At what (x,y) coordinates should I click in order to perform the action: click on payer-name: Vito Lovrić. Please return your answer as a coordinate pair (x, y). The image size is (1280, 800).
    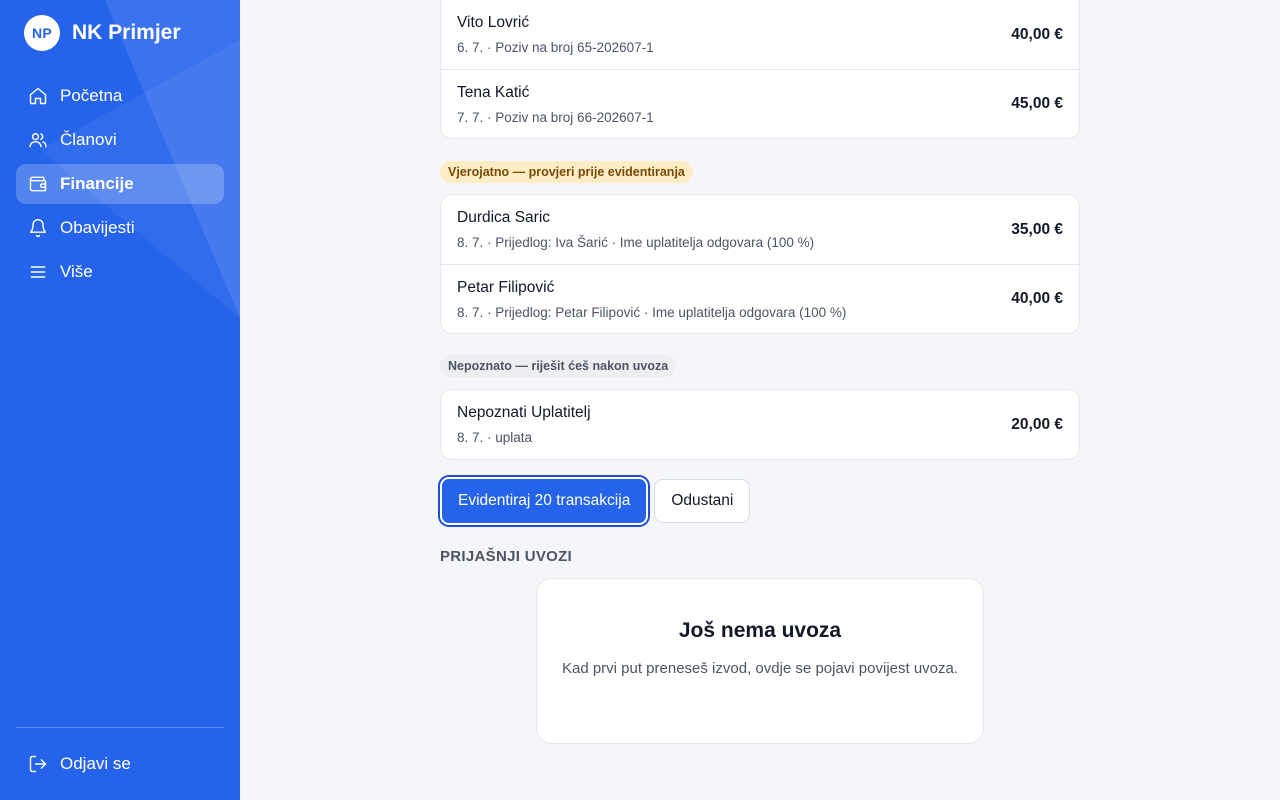
    Looking at the image, I should click on (493, 22).